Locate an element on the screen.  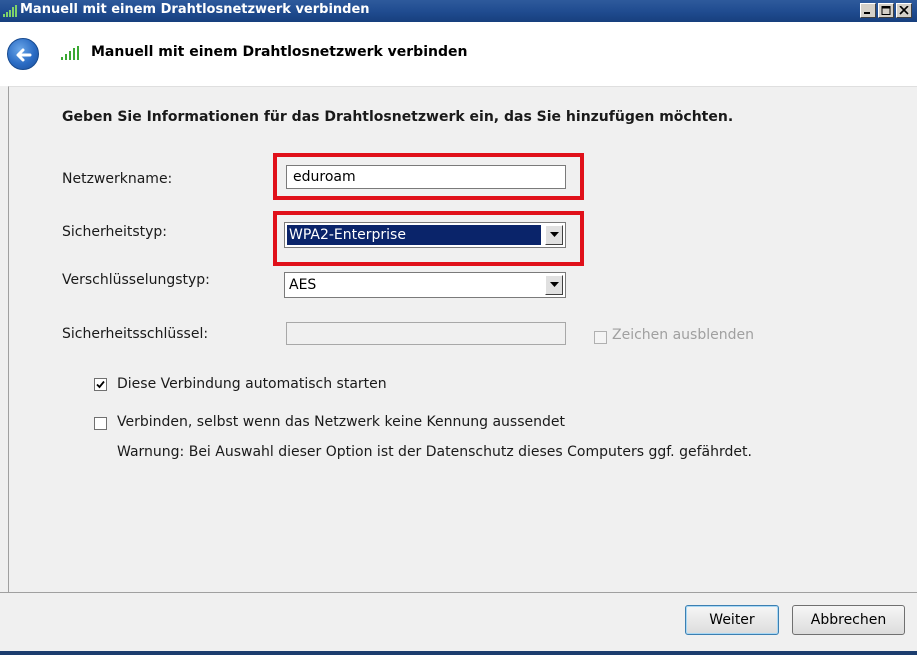
cancel-button: Abbrechen is located at coordinates (848, 620).